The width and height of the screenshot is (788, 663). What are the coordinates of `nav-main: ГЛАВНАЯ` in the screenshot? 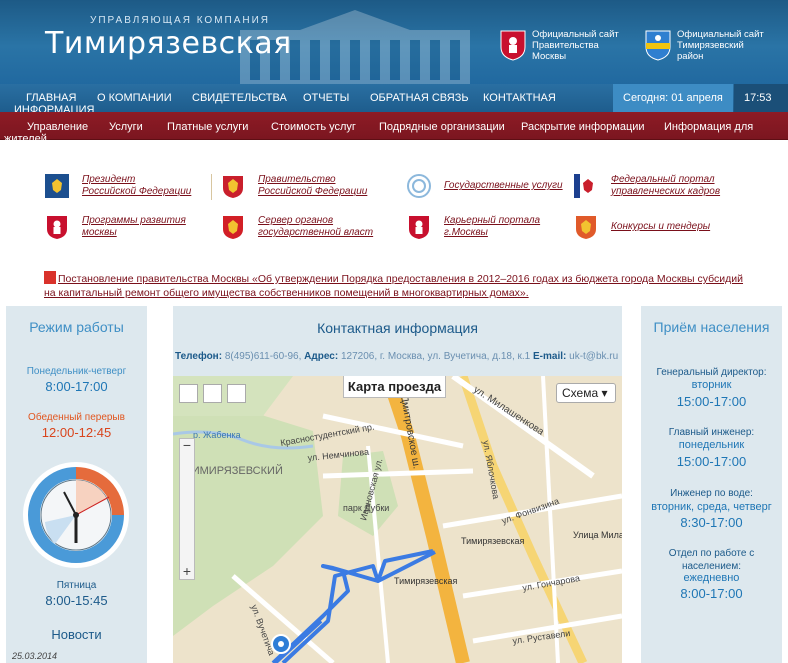 It's located at (51, 98).